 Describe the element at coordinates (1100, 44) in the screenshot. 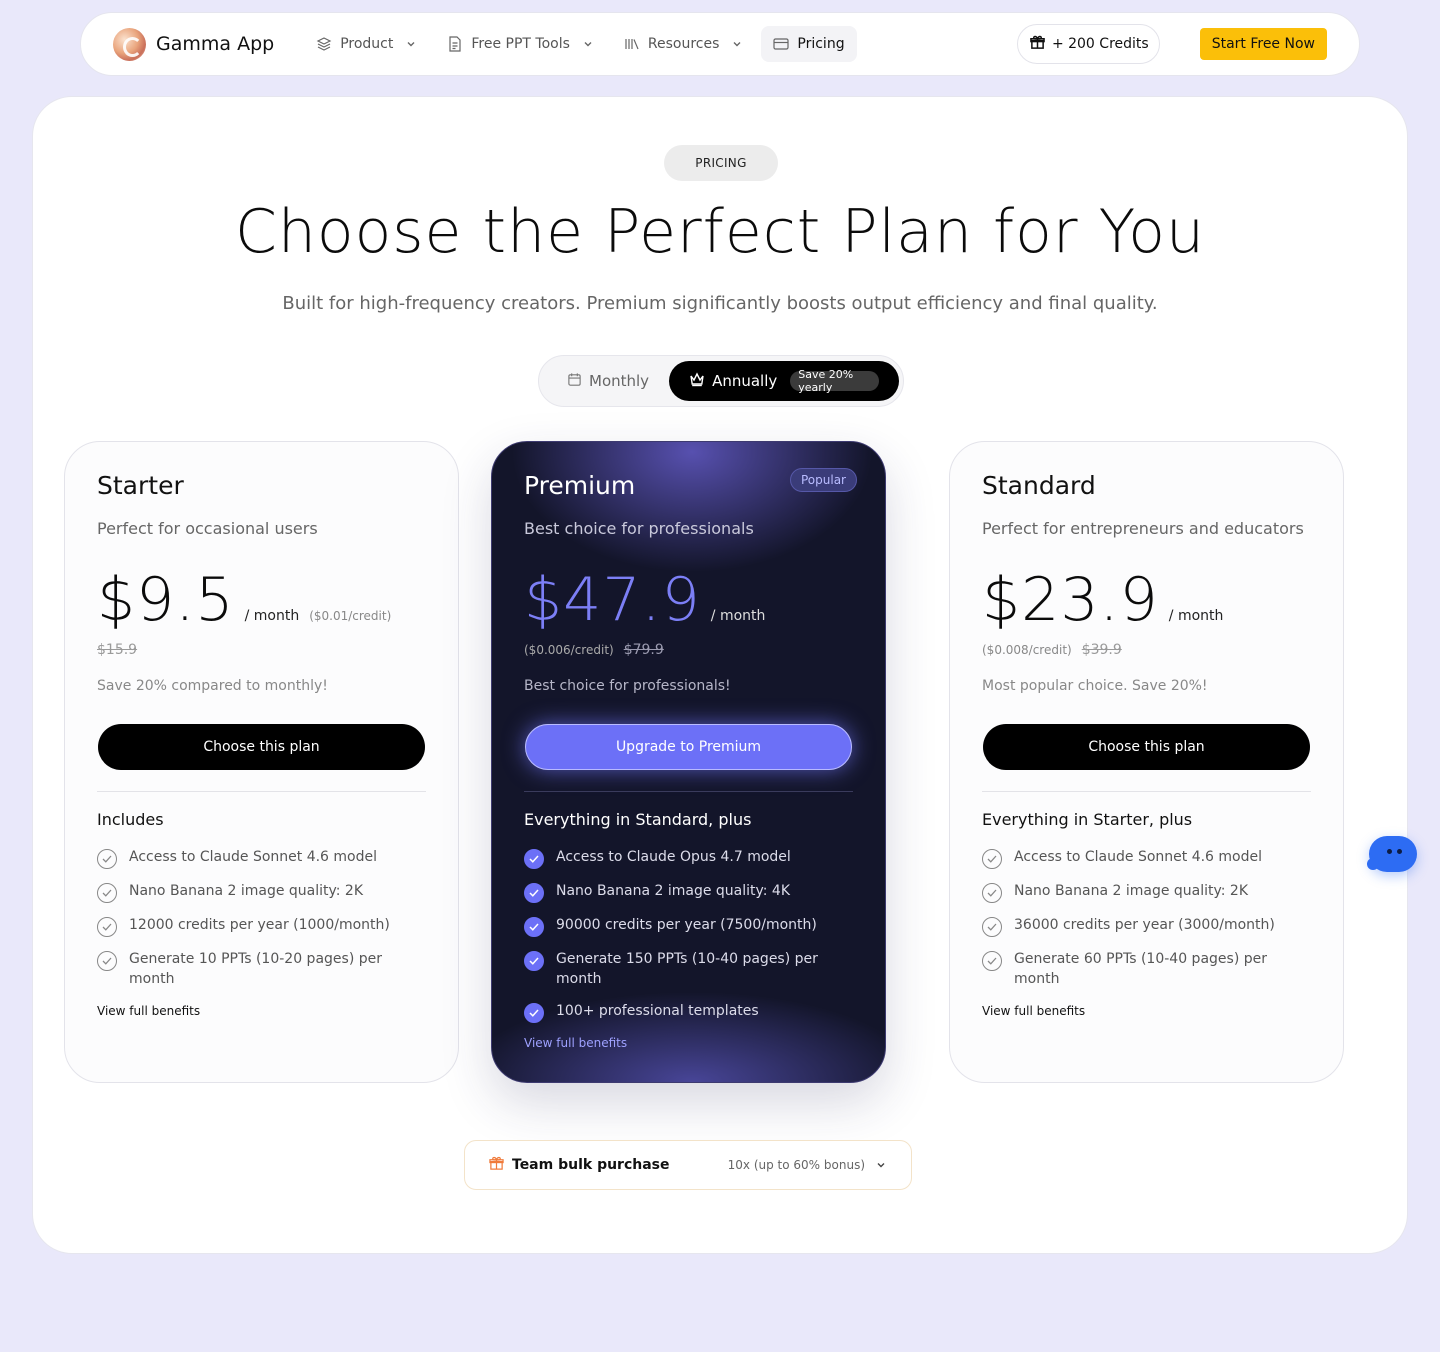

I see `credits-label: + 200 Credits` at that location.